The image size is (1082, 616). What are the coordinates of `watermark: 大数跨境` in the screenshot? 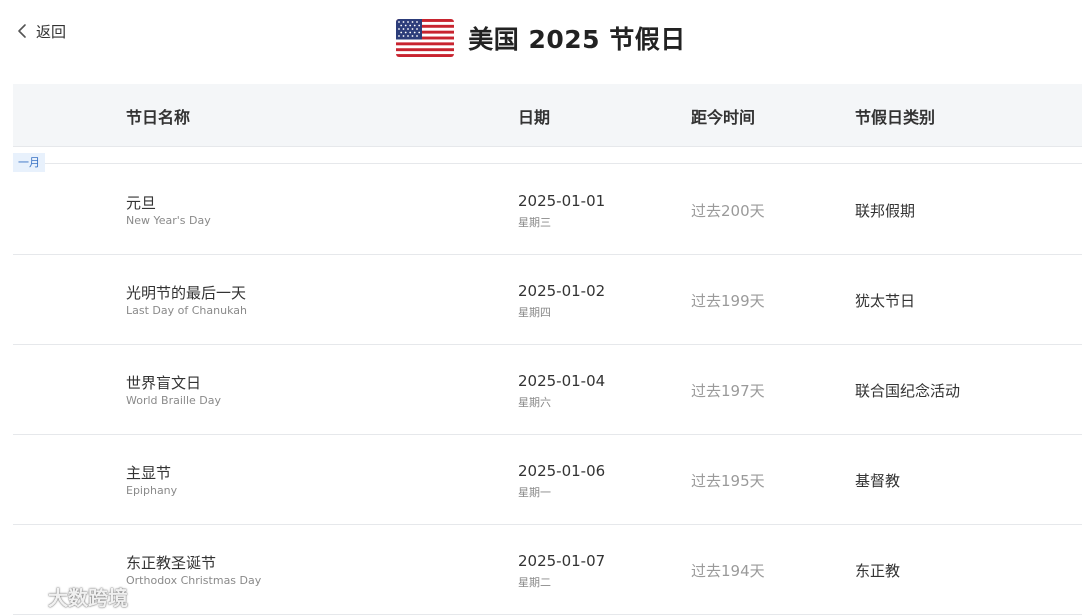 It's located at (68, 596).